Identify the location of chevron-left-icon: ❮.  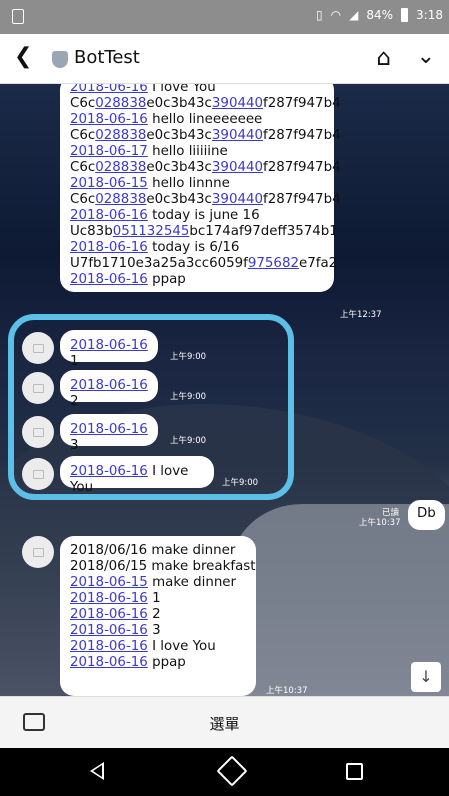
(23, 56).